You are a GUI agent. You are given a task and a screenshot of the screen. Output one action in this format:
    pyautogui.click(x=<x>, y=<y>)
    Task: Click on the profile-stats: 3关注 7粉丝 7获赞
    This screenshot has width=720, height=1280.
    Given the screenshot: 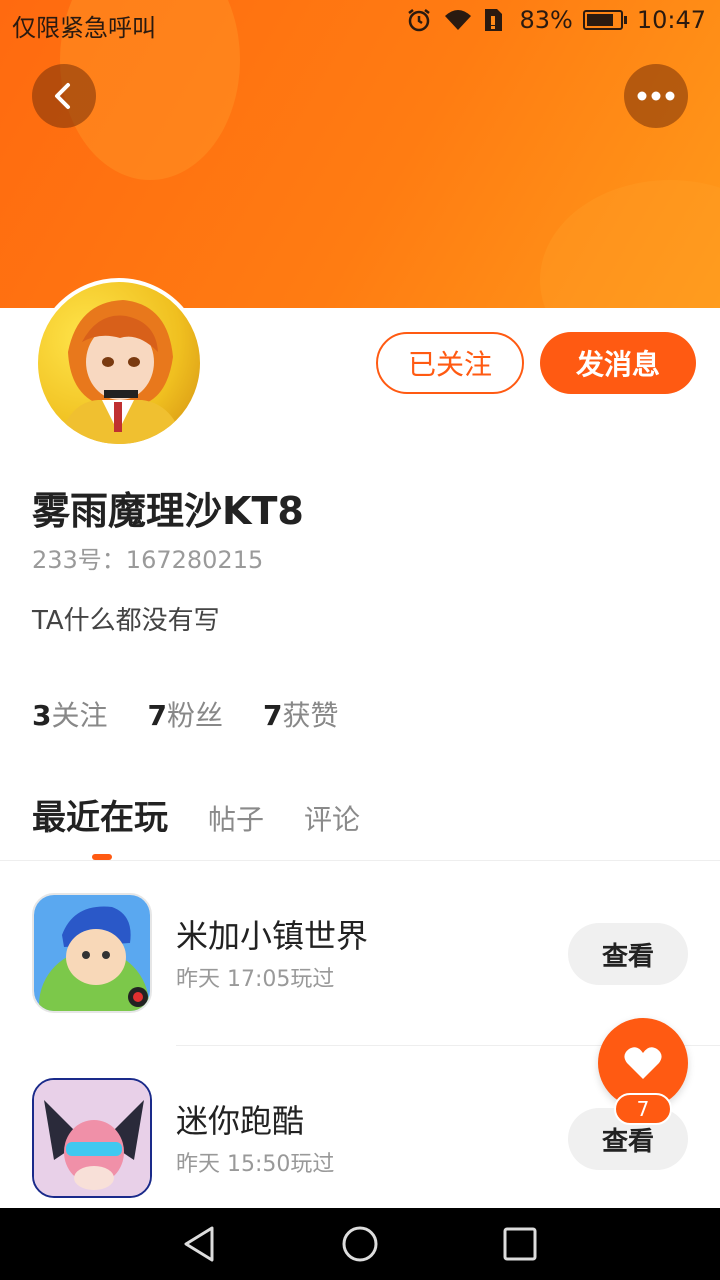 What is the action you would take?
    pyautogui.click(x=185, y=714)
    